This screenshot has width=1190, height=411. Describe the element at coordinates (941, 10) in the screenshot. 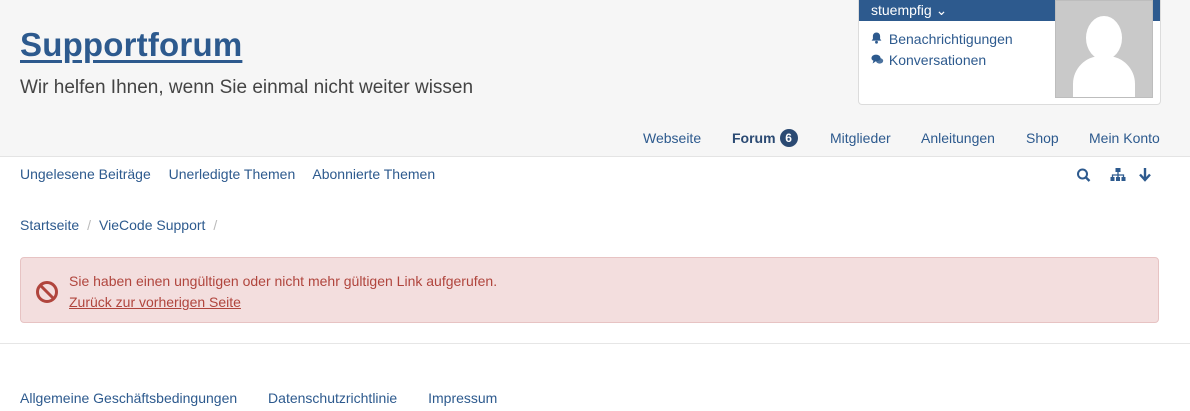

I see `chevron-down-icon: ⌄` at that location.